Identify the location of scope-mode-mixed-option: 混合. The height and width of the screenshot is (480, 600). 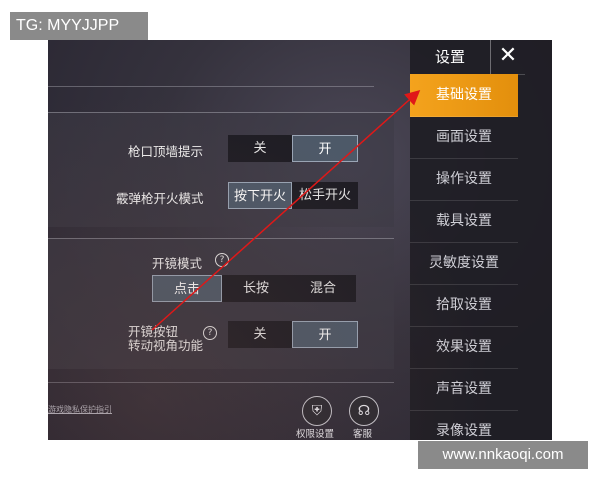
(323, 288).